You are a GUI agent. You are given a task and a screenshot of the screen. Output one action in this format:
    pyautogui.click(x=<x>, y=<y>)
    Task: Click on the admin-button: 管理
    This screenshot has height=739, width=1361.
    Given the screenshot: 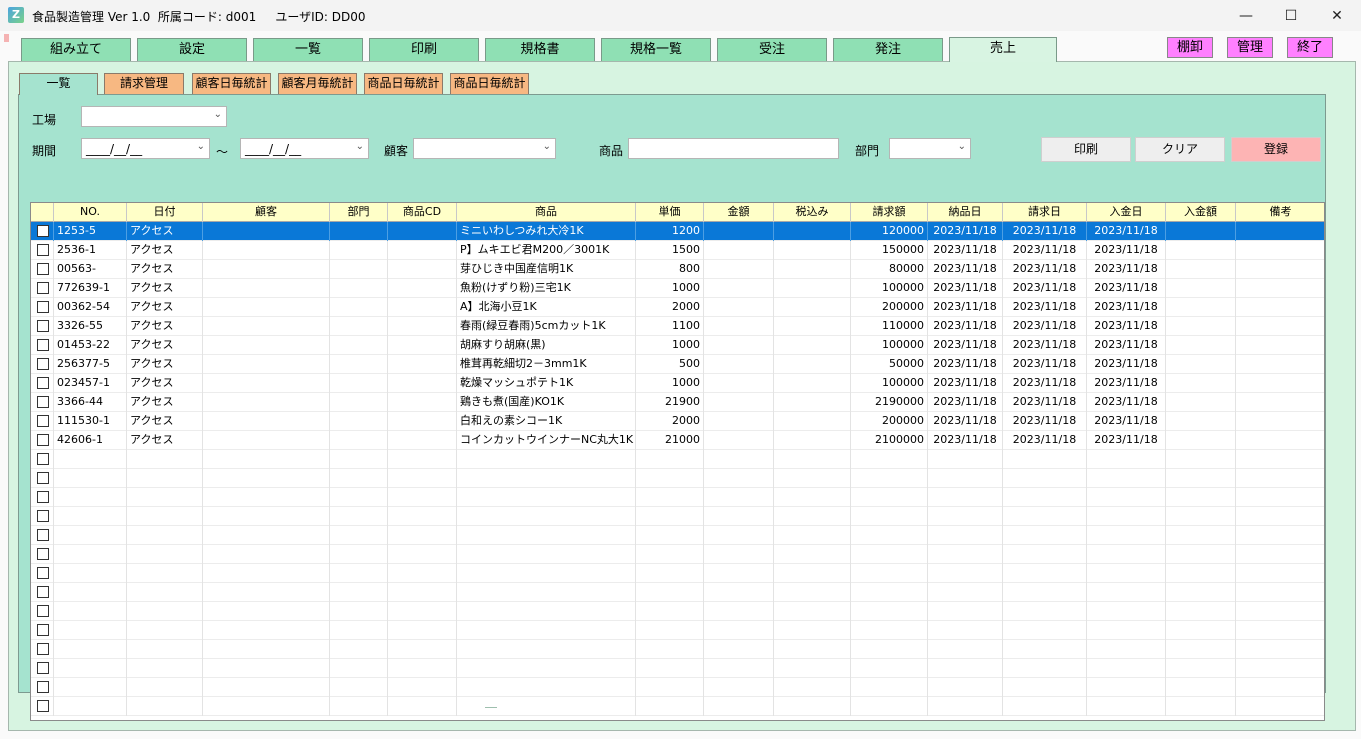 What is the action you would take?
    pyautogui.click(x=1250, y=47)
    